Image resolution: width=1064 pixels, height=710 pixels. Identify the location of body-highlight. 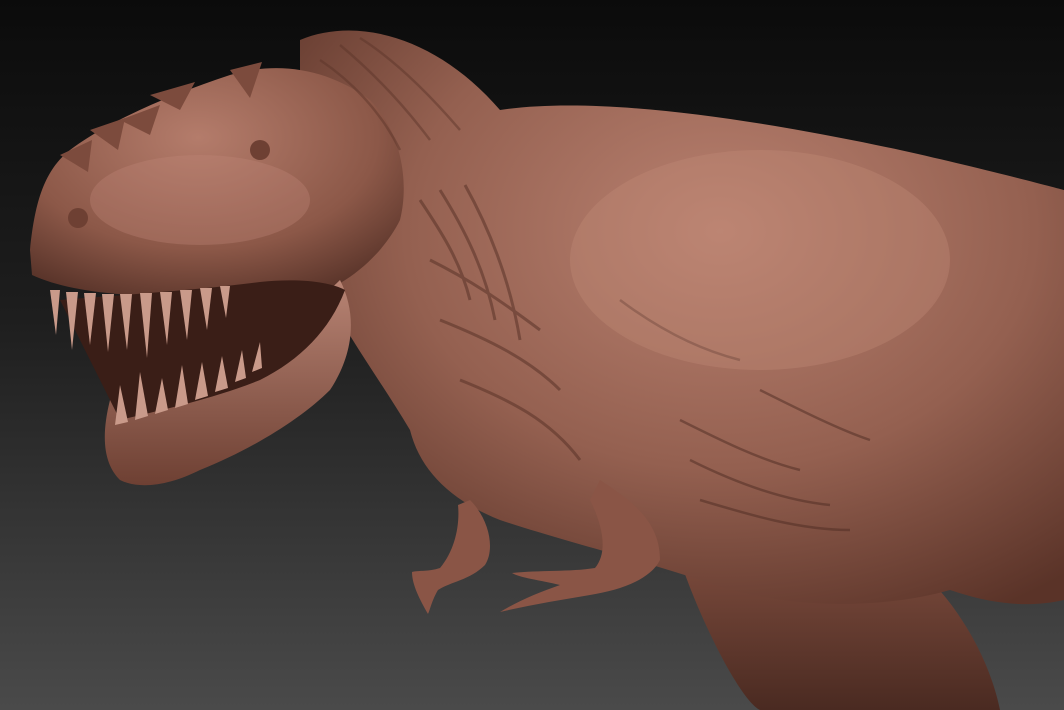
(760, 260).